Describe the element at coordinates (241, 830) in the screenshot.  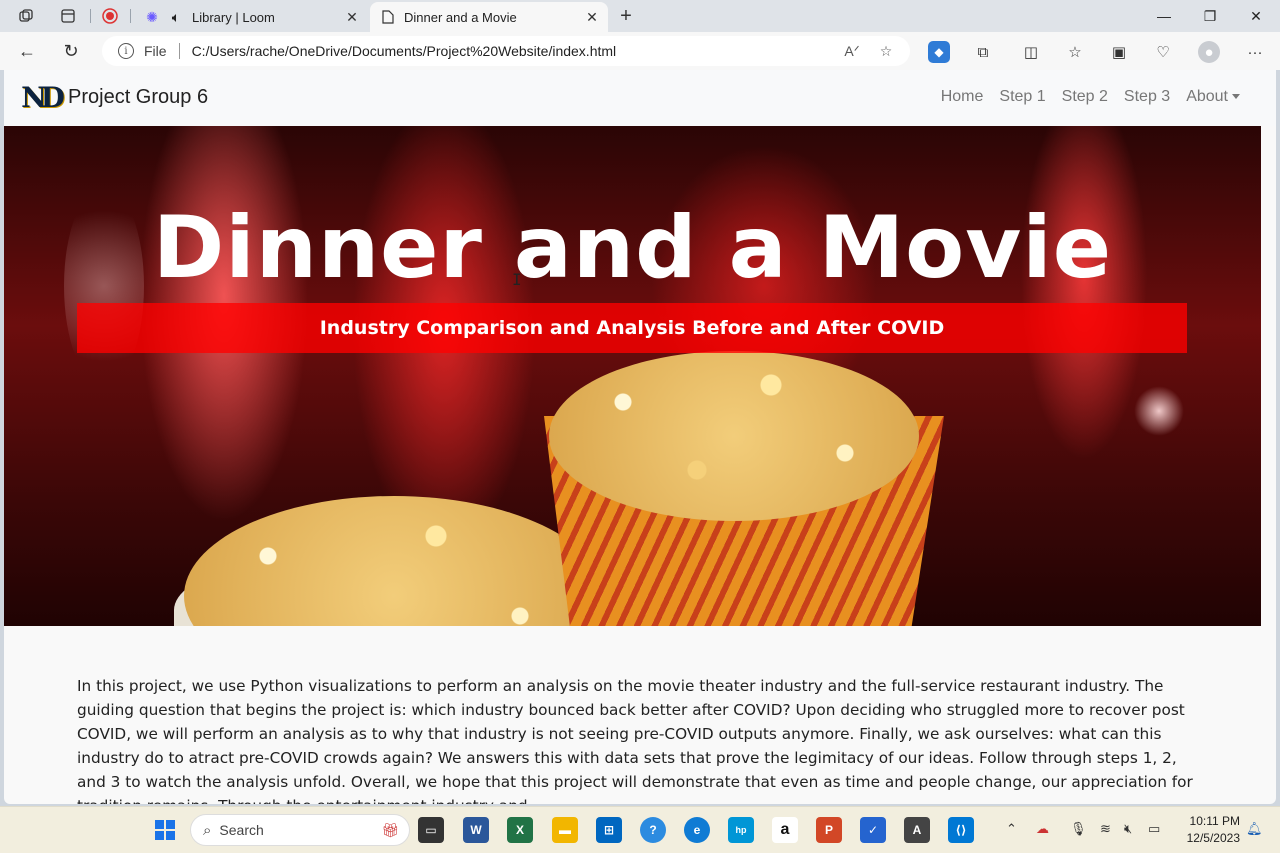
I see `search-label: Search` at that location.